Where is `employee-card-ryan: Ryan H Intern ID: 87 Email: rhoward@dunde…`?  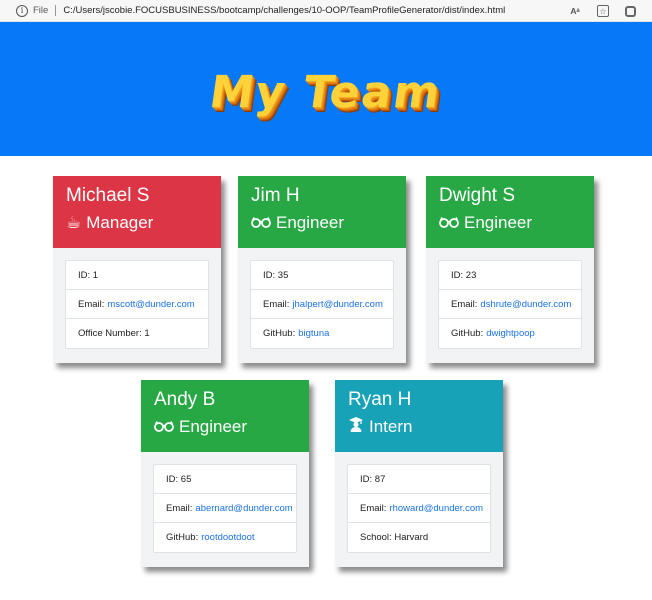
employee-card-ryan: Ryan H Intern ID: 87 Email: rhoward@dunde… is located at coordinates (419, 473).